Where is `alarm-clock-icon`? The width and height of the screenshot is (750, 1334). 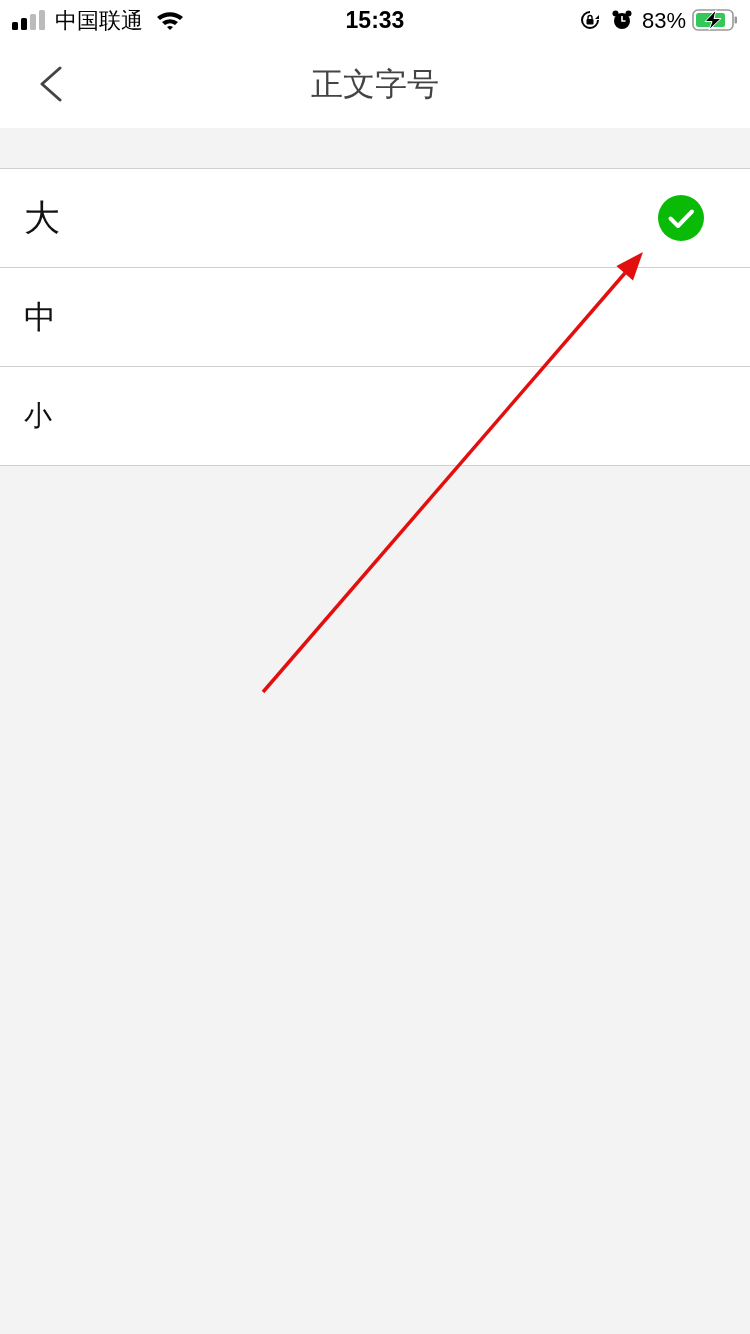 alarm-clock-icon is located at coordinates (621, 20).